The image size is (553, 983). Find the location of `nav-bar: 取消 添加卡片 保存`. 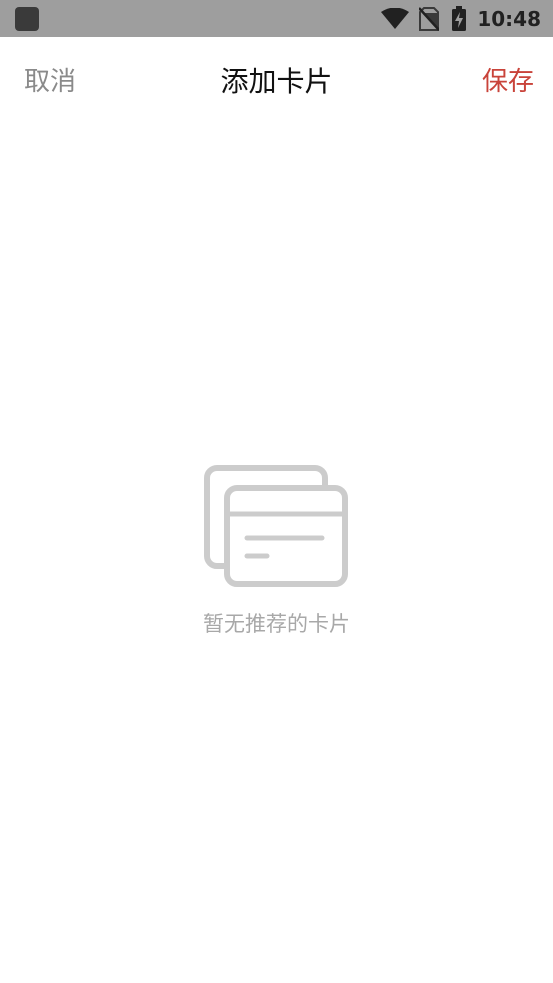

nav-bar: 取消 添加卡片 保存 is located at coordinates (276, 78).